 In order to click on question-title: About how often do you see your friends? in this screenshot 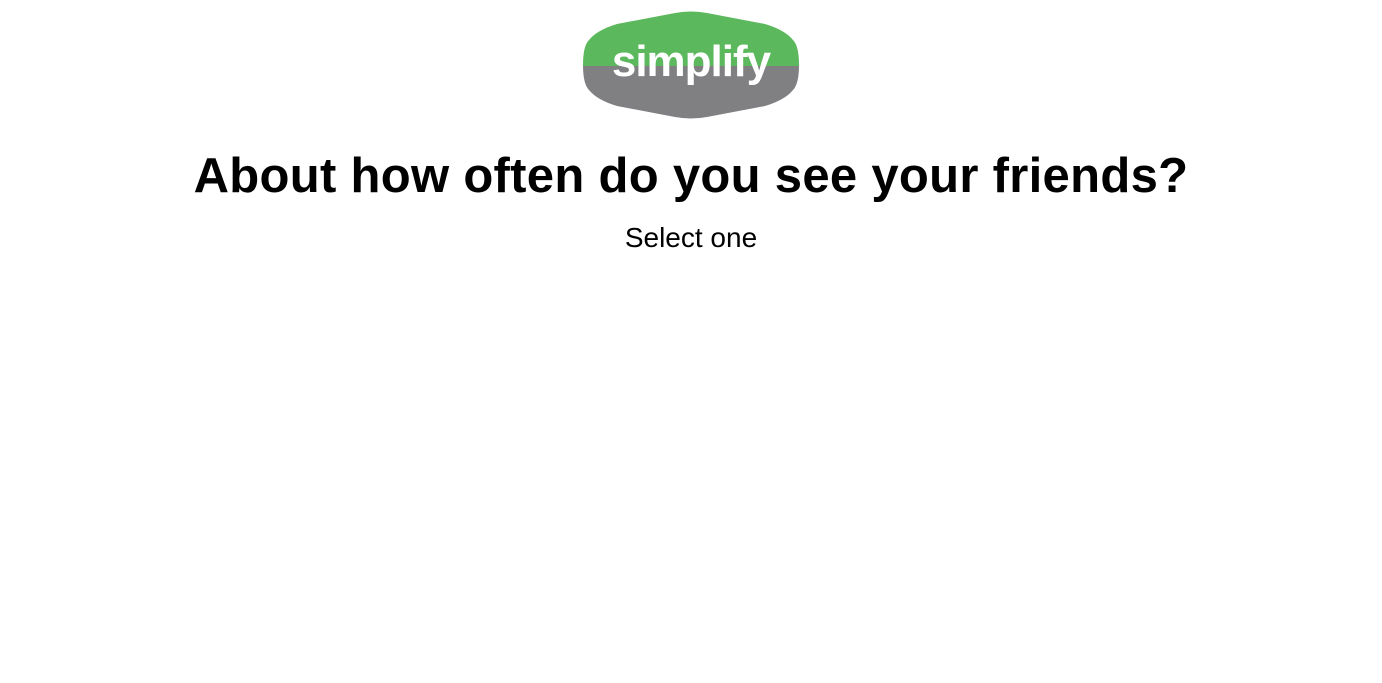, I will do `click(691, 176)`.